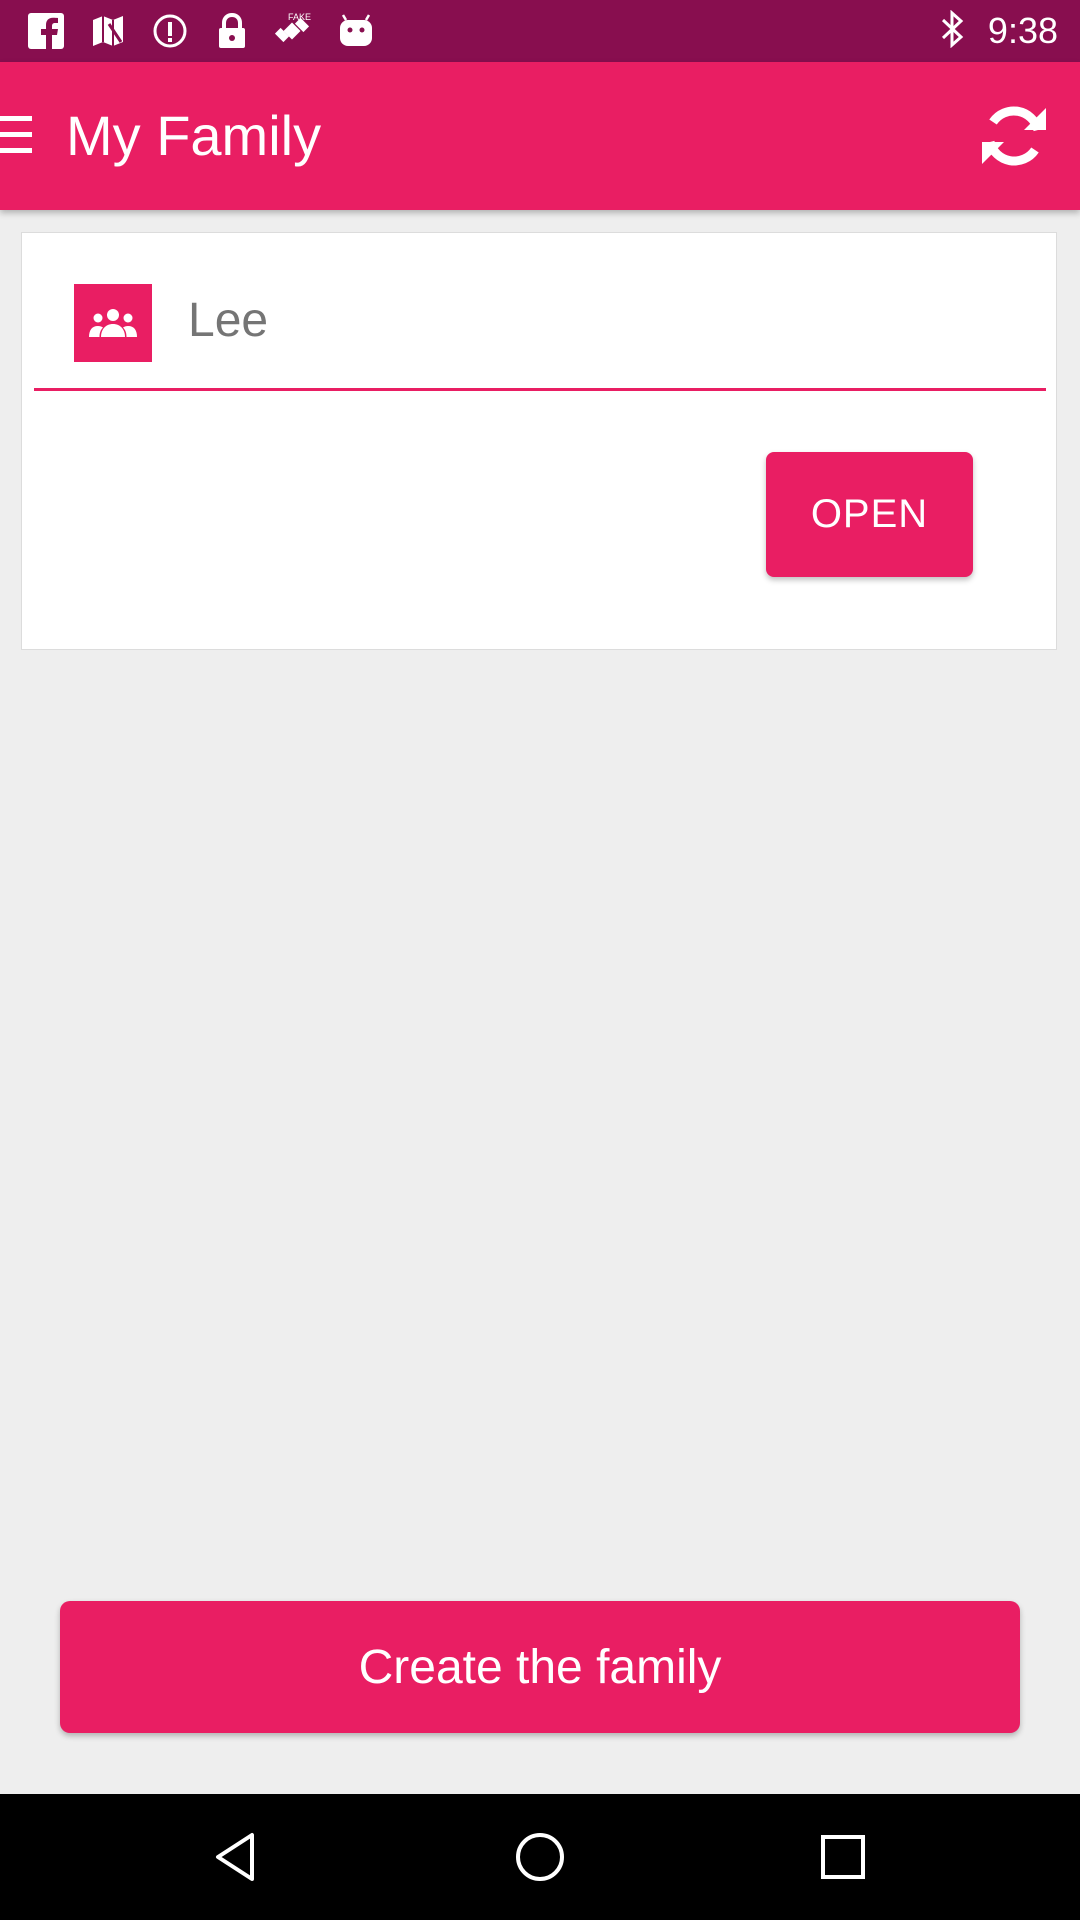 This screenshot has height=1920, width=1080. What do you see at coordinates (540, 312) in the screenshot?
I see `family-row: Lee` at bounding box center [540, 312].